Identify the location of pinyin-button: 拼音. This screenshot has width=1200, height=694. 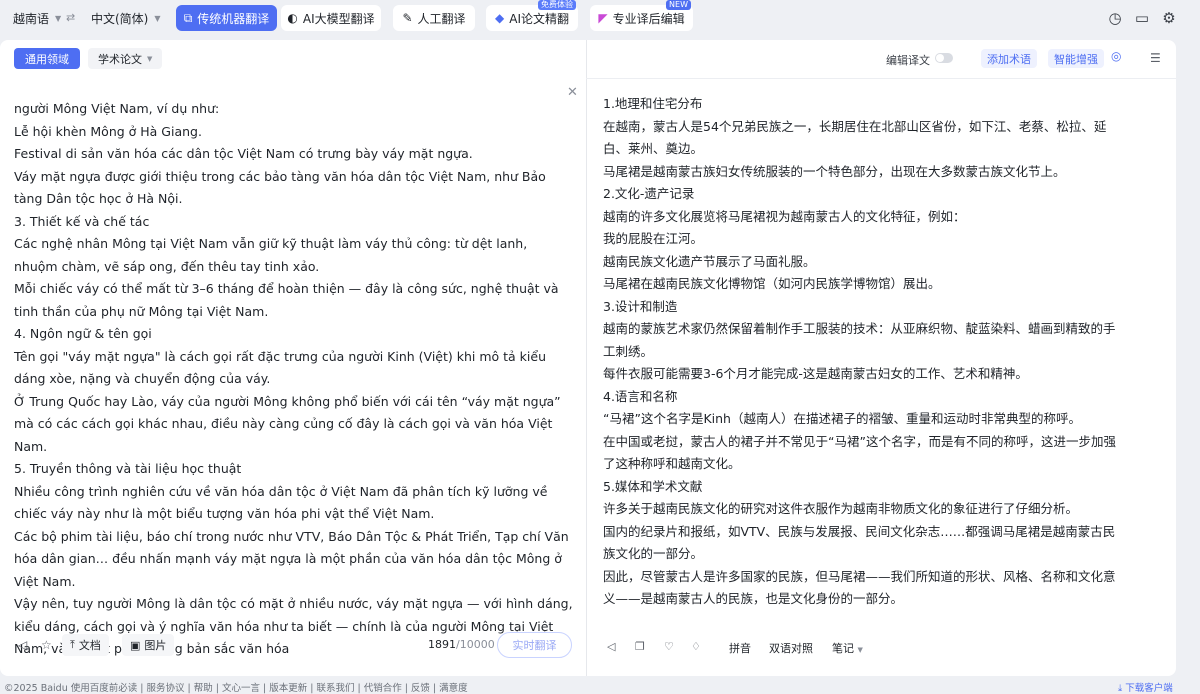
(740, 648).